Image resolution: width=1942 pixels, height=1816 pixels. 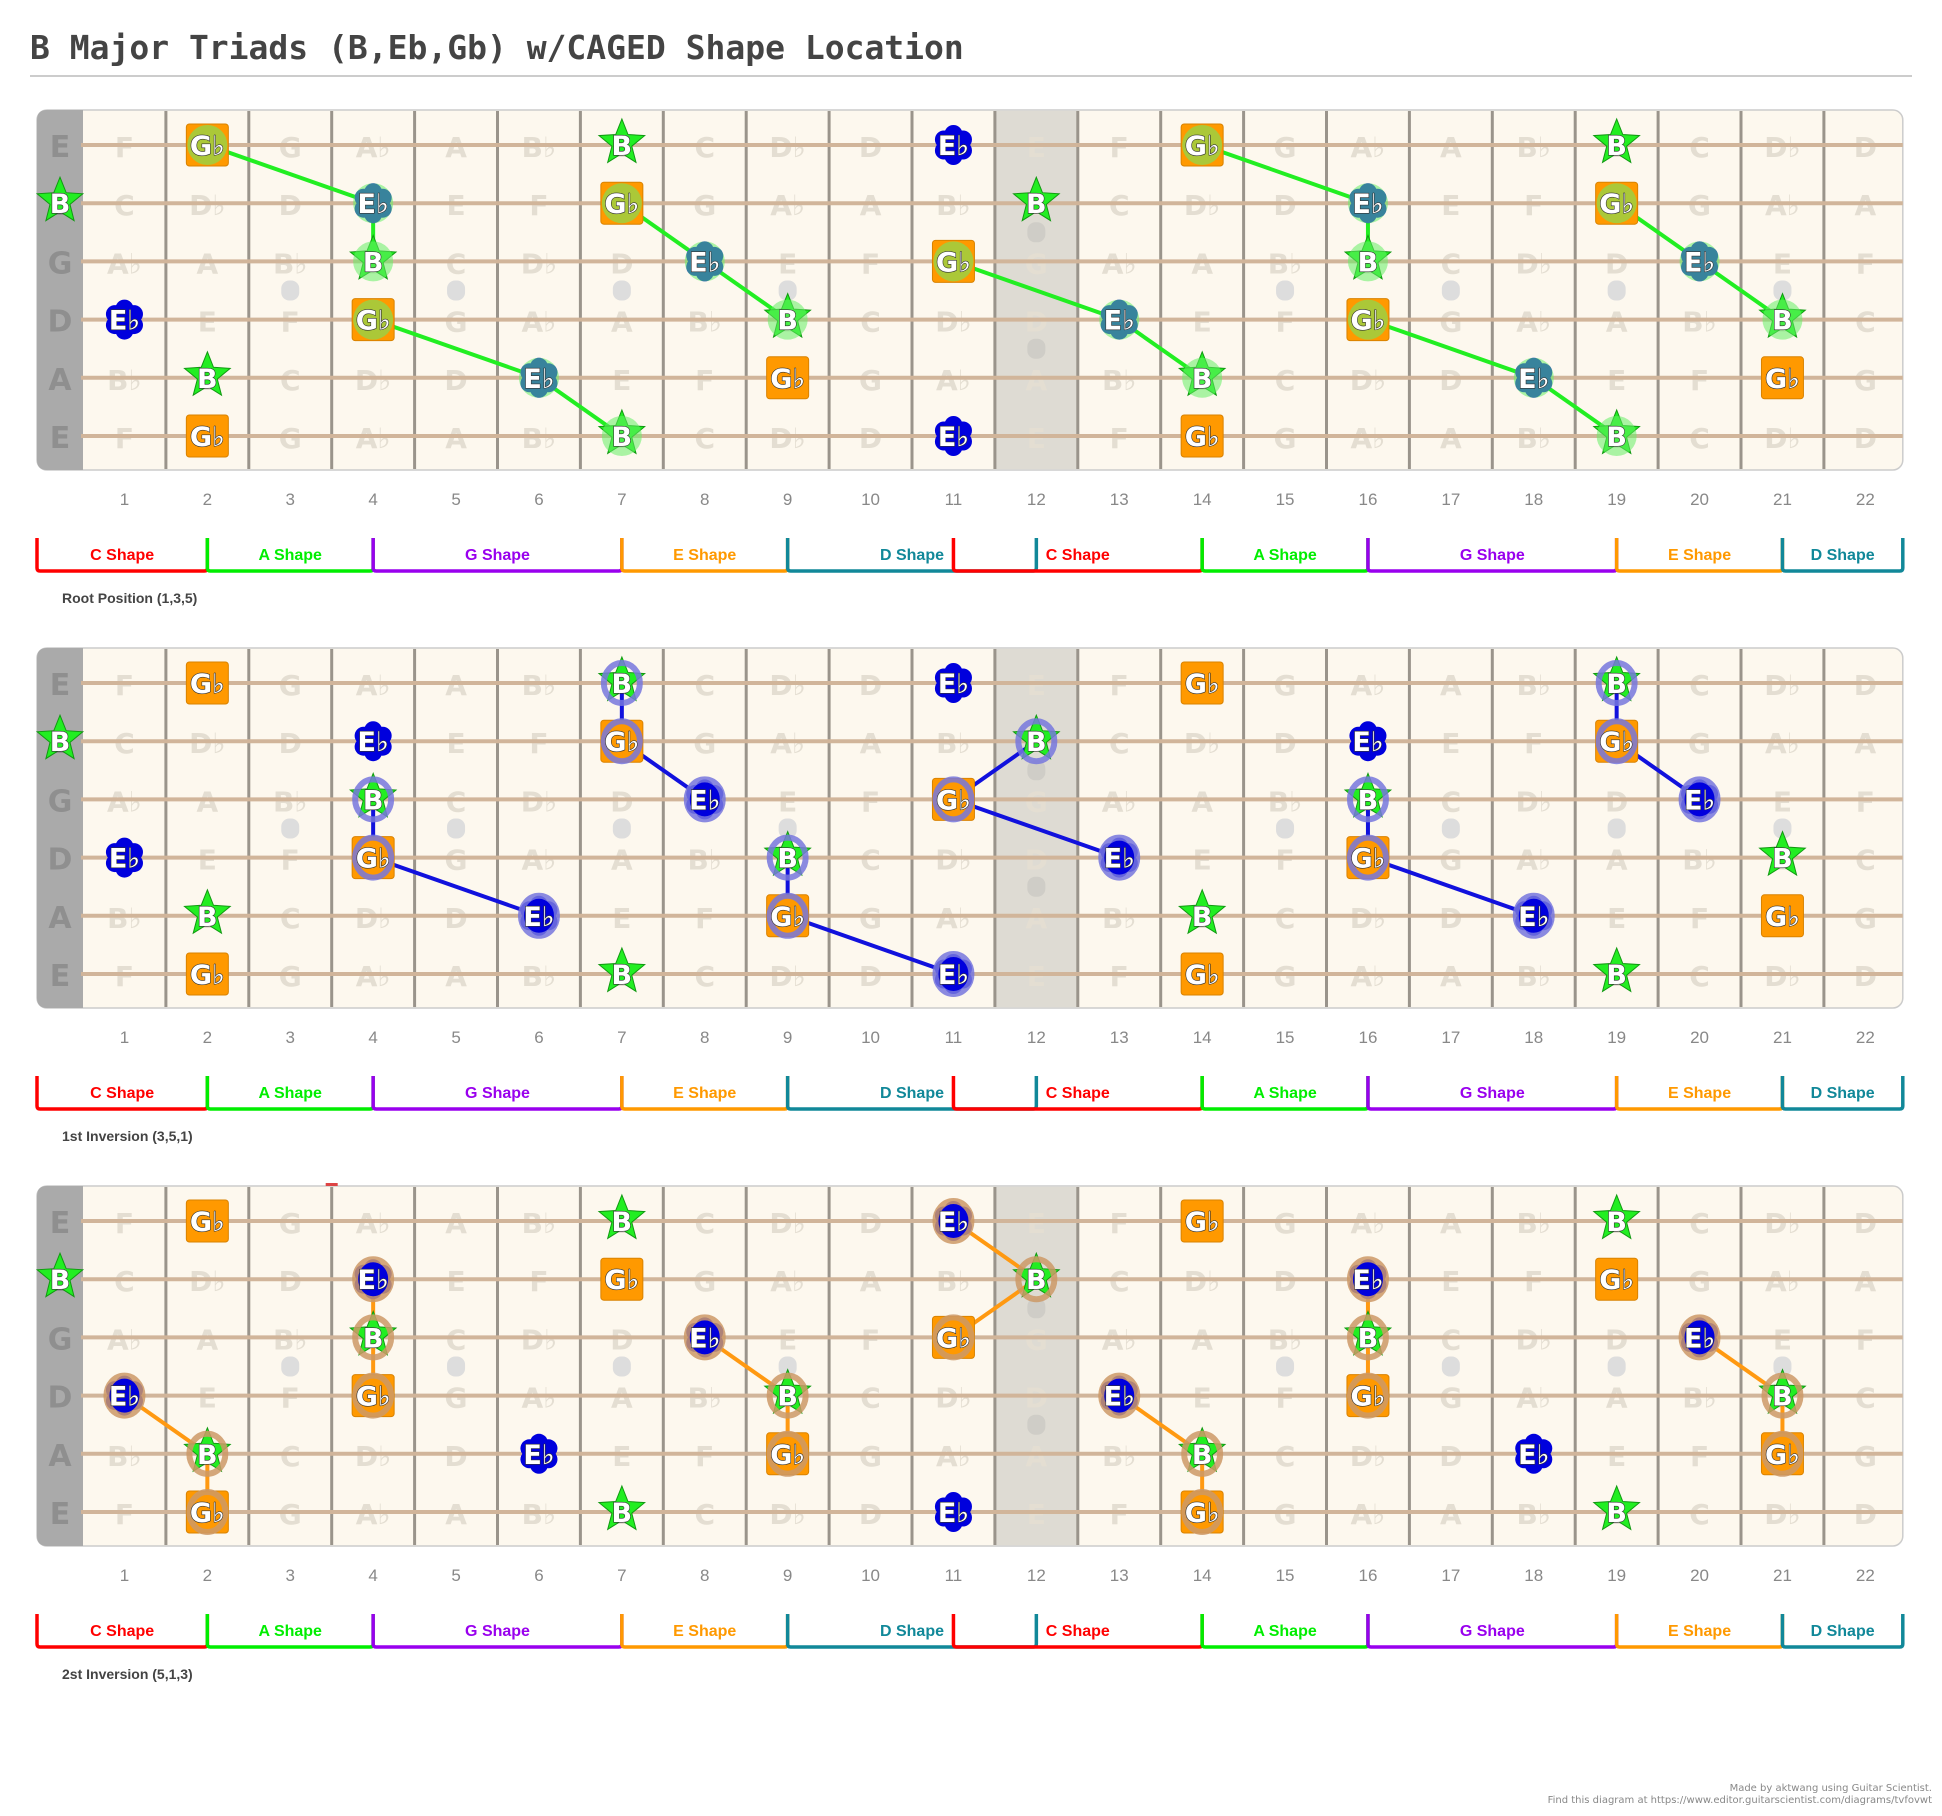 What do you see at coordinates (372, 1037) in the screenshot?
I see `fret-number: 4` at bounding box center [372, 1037].